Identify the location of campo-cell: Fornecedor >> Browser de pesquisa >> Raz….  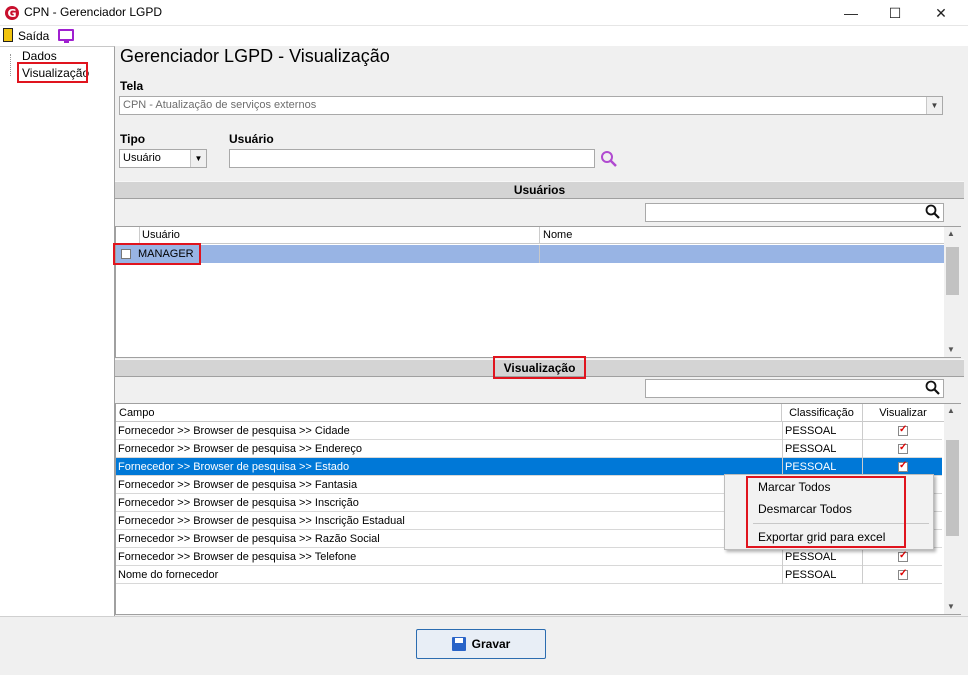
(249, 539).